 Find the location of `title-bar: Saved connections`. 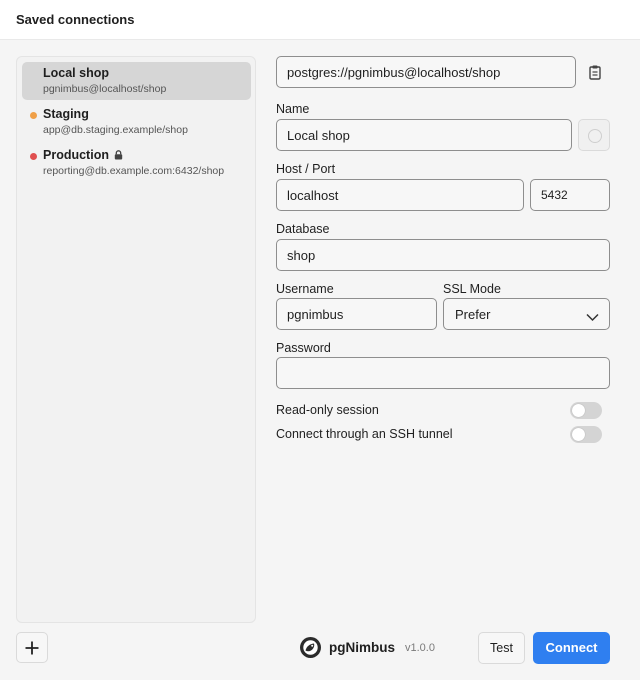

title-bar: Saved connections is located at coordinates (320, 20).